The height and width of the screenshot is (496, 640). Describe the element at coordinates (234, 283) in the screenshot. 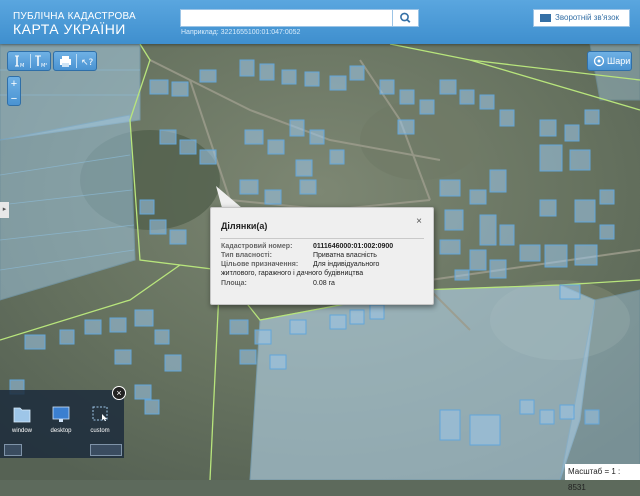

I see `row-label: Площа:` at that location.